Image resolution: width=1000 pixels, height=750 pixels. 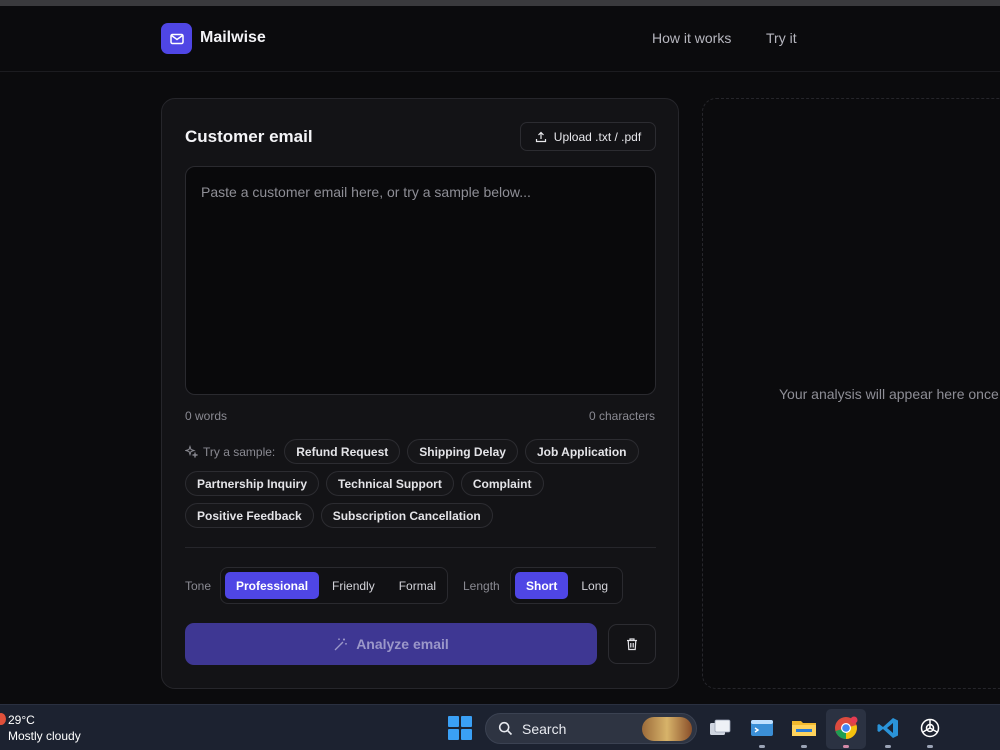 I want to click on search-highlight-image, so click(x=667, y=729).